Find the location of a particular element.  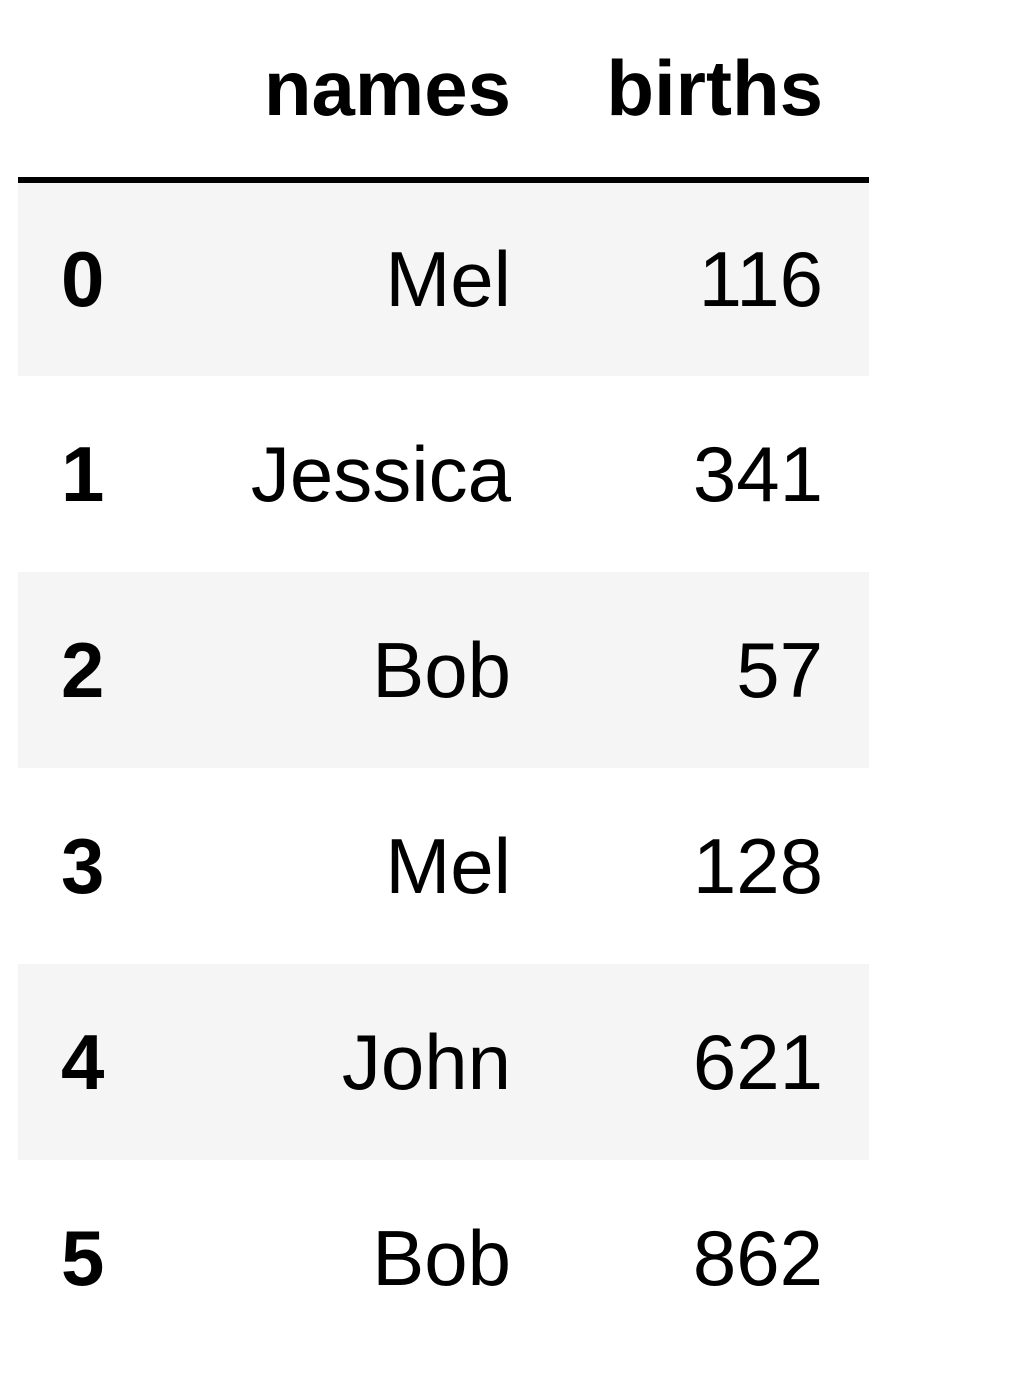

cell-births: 57 is located at coordinates (779, 669).